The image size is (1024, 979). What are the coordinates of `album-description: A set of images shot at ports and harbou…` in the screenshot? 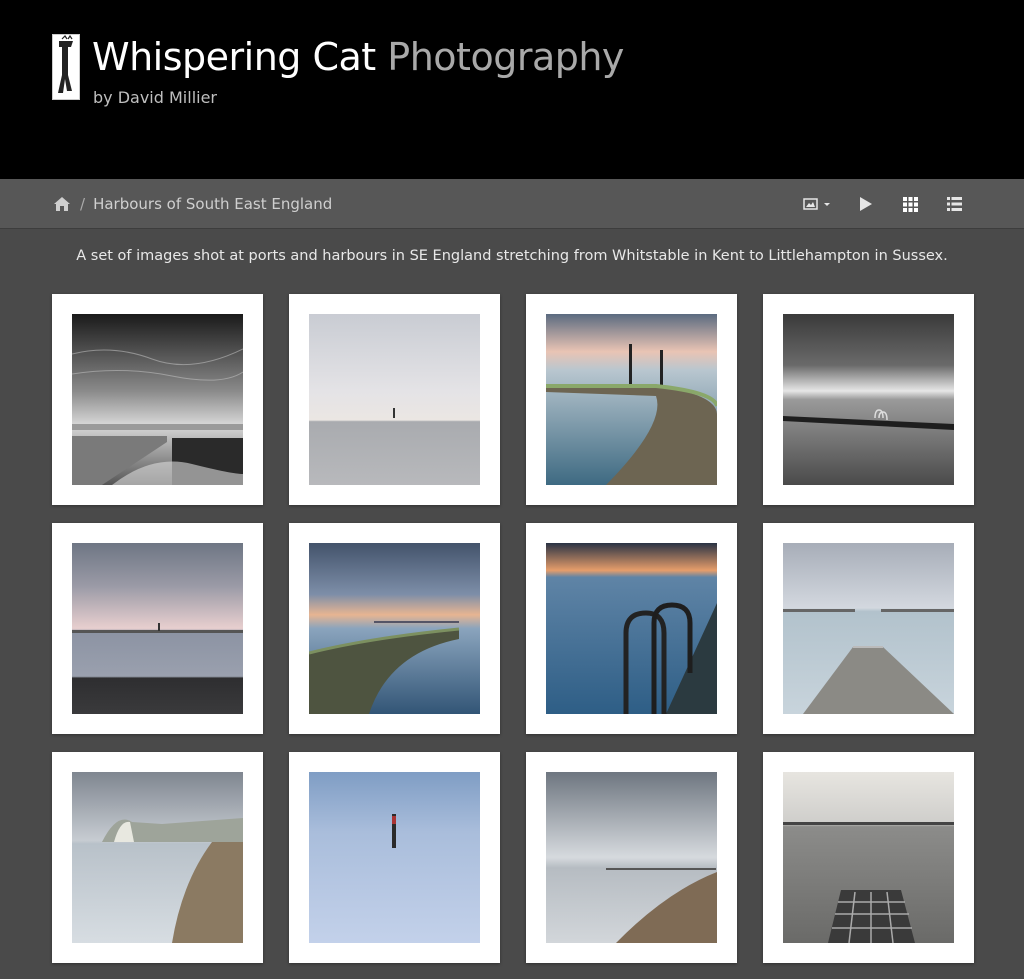 It's located at (512, 256).